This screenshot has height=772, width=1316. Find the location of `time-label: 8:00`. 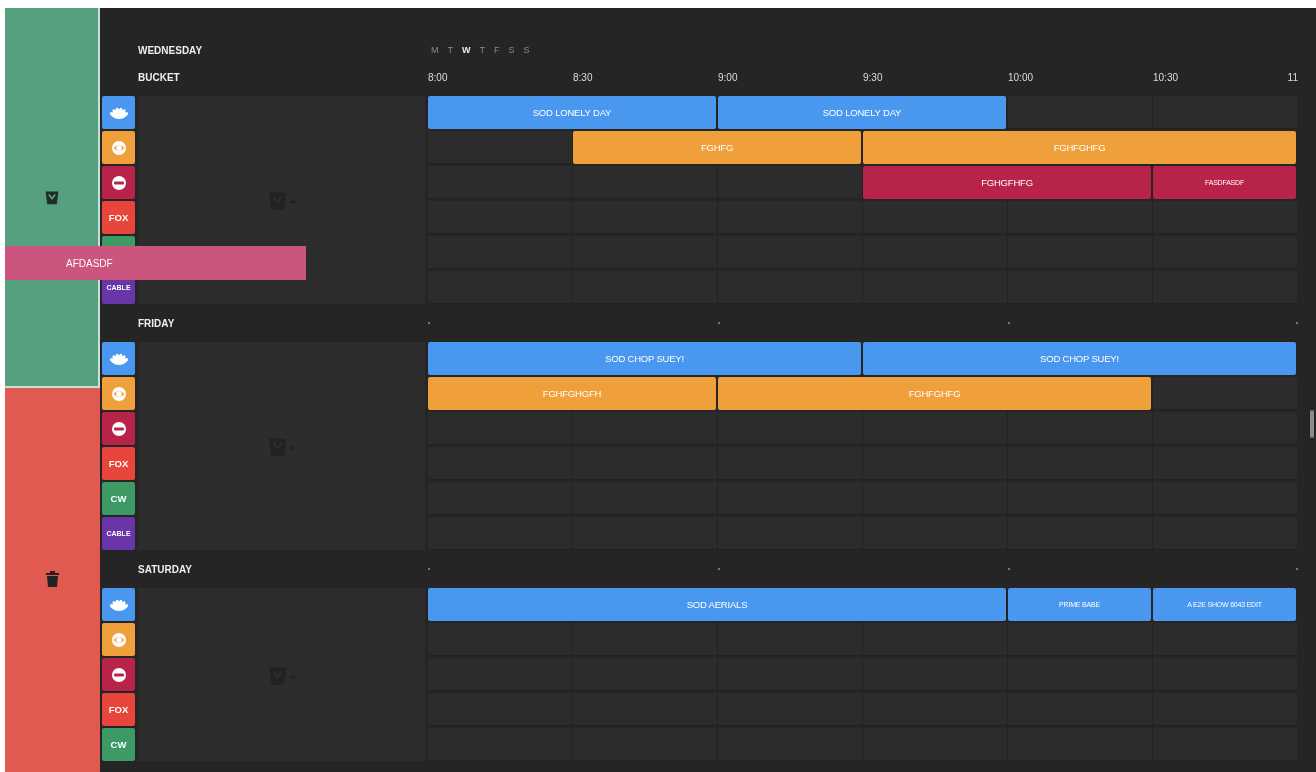

time-label: 8:00 is located at coordinates (438, 77).